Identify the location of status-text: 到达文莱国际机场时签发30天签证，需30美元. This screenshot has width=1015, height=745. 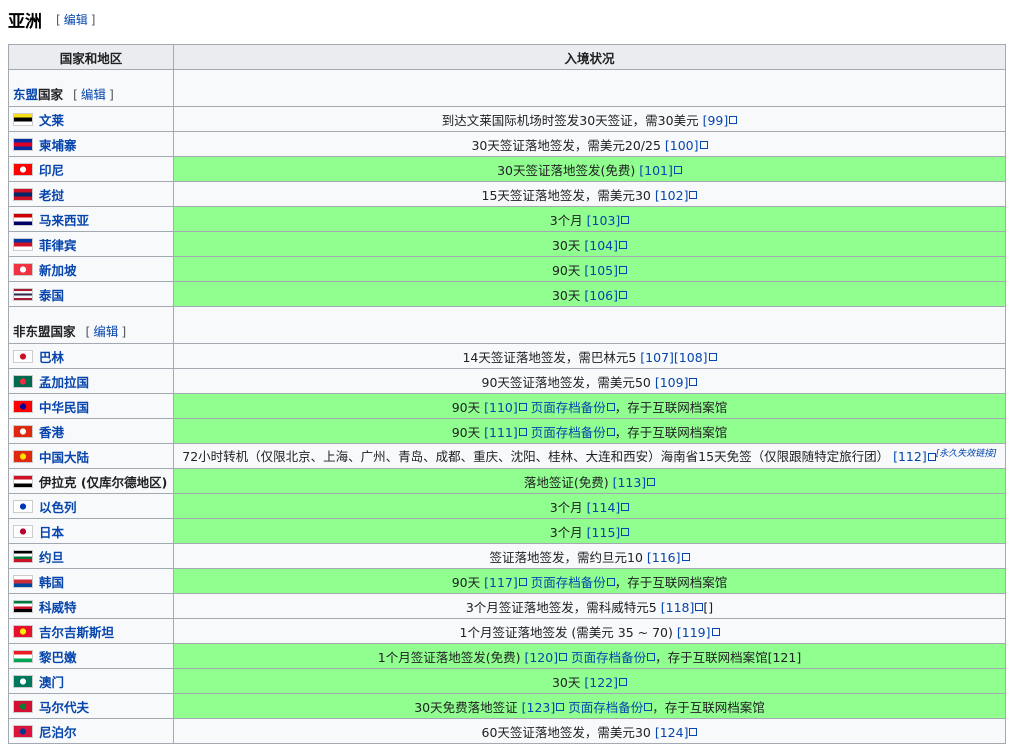
(570, 120).